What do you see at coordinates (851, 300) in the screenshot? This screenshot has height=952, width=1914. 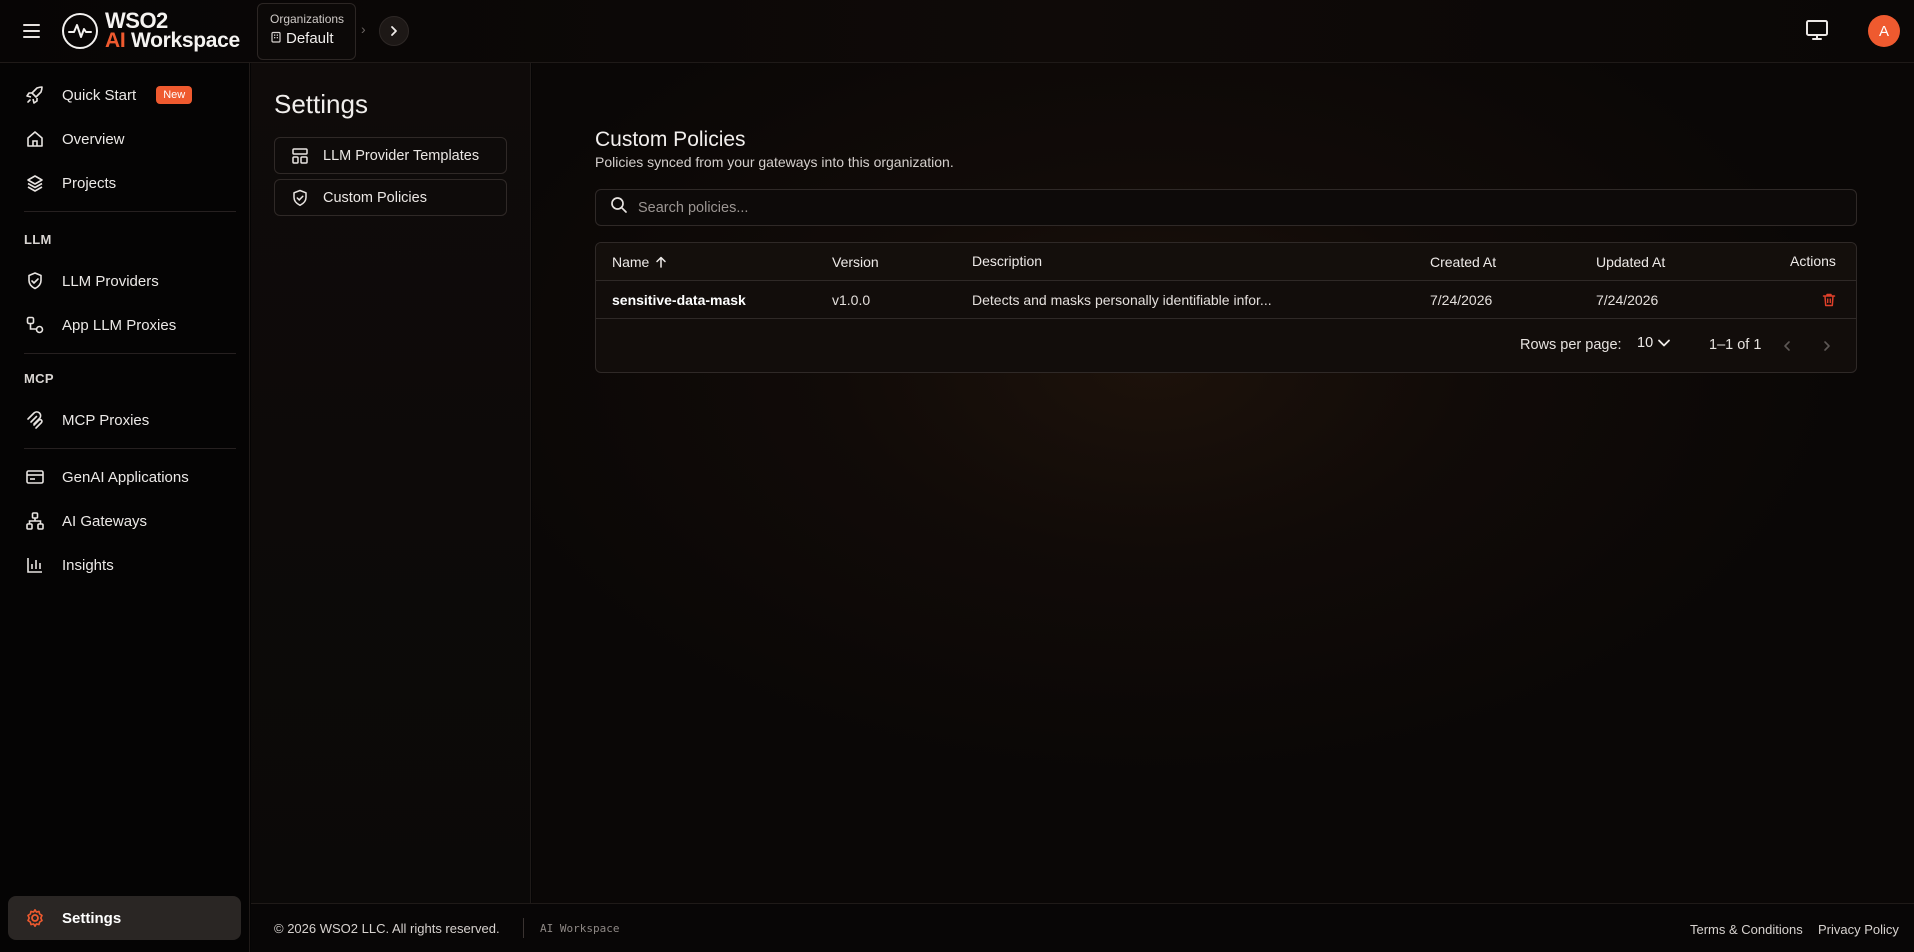 I see `cell-version: v1.0.0` at bounding box center [851, 300].